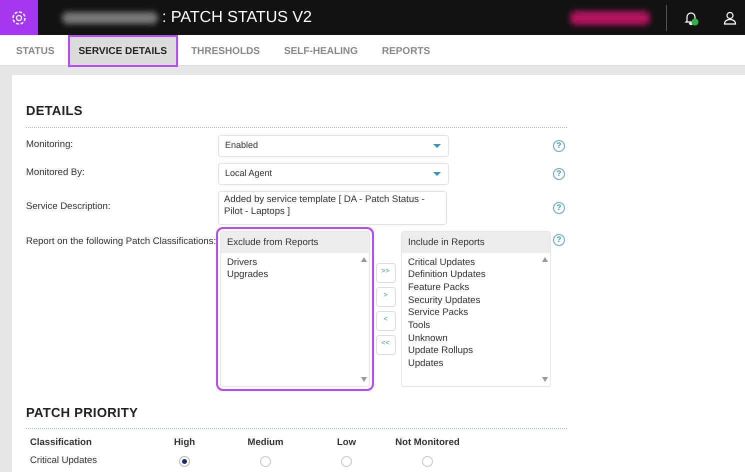 The image size is (745, 472). Describe the element at coordinates (35, 51) in the screenshot. I see `tab: STATUS` at that location.